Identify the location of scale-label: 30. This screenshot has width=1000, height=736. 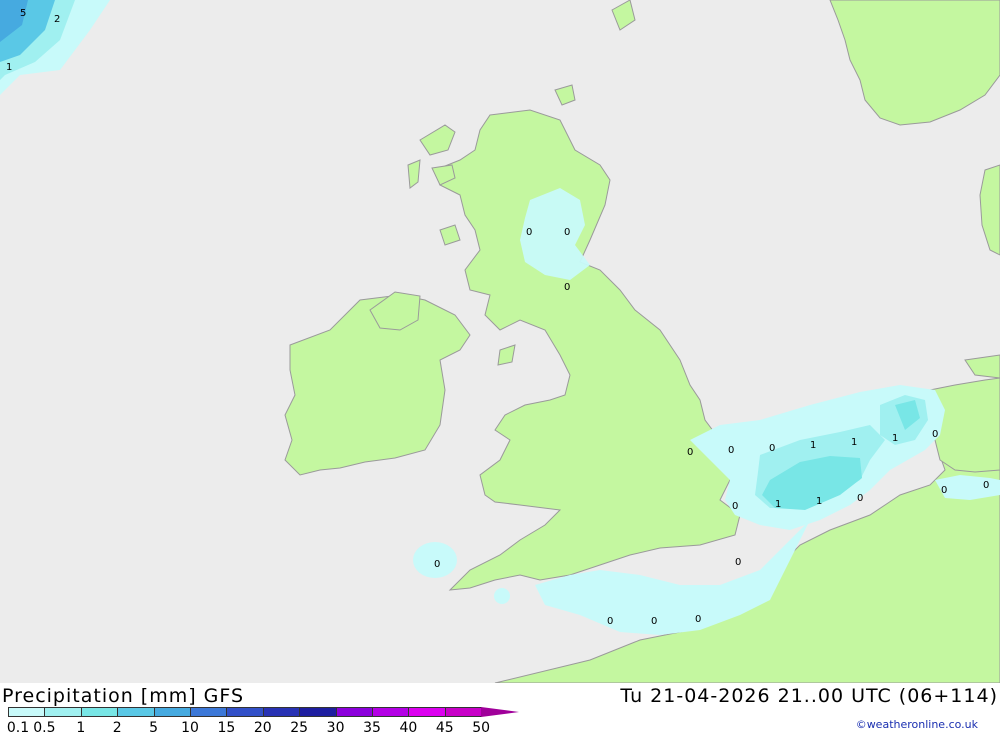
(335, 728).